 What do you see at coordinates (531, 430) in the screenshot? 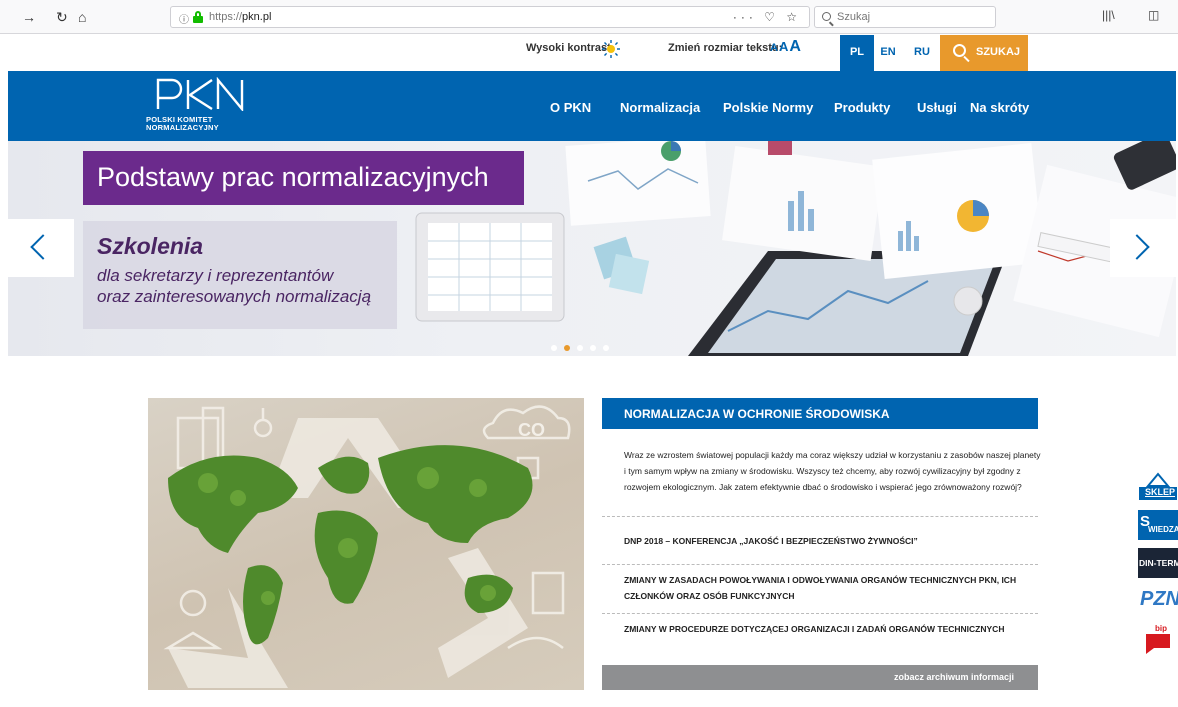
I see `svg-text: CO` at bounding box center [531, 430].